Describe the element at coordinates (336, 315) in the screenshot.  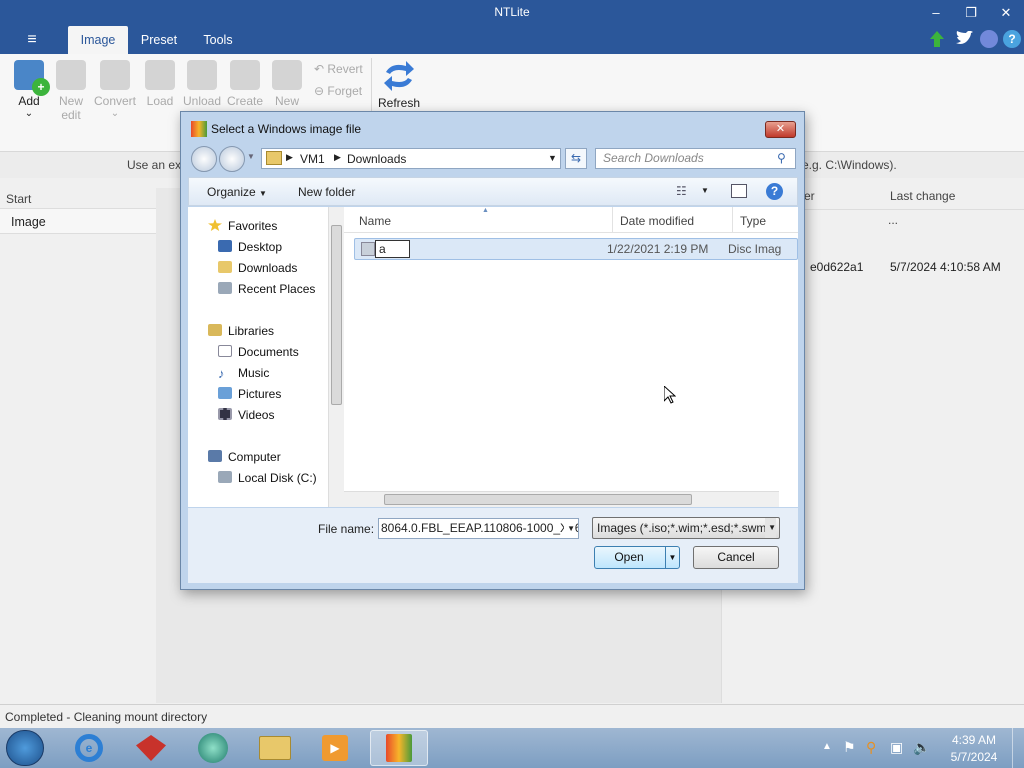
I see `nav-scrollbar-thumb` at that location.